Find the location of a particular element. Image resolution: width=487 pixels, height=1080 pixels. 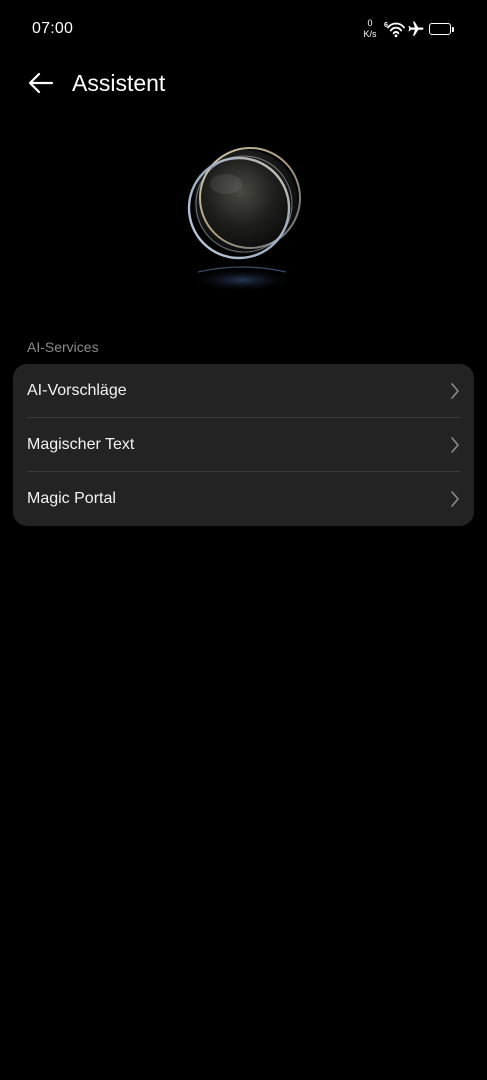

section-label-ai-services: AI-Services is located at coordinates (63, 347).